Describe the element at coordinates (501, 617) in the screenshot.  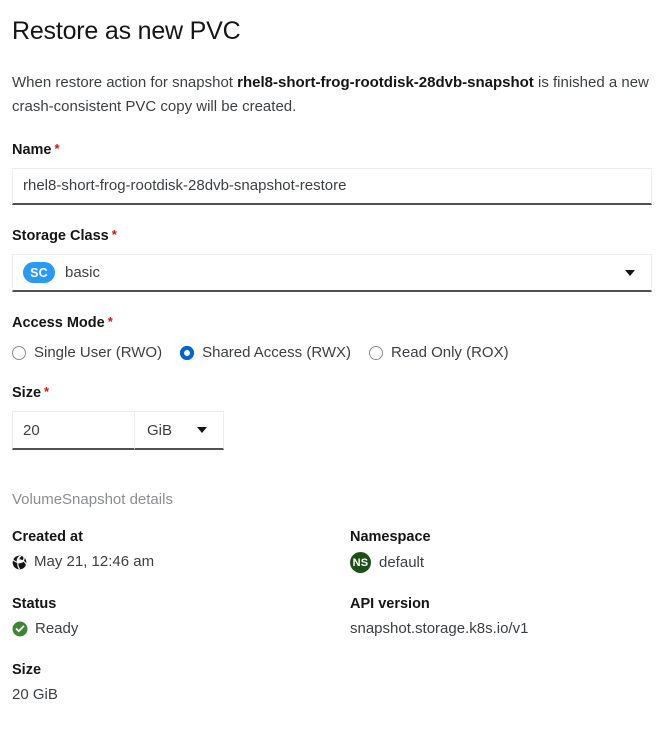
I see `detail-api-version: API version snapshot.storage.k8s.io/v1` at that location.